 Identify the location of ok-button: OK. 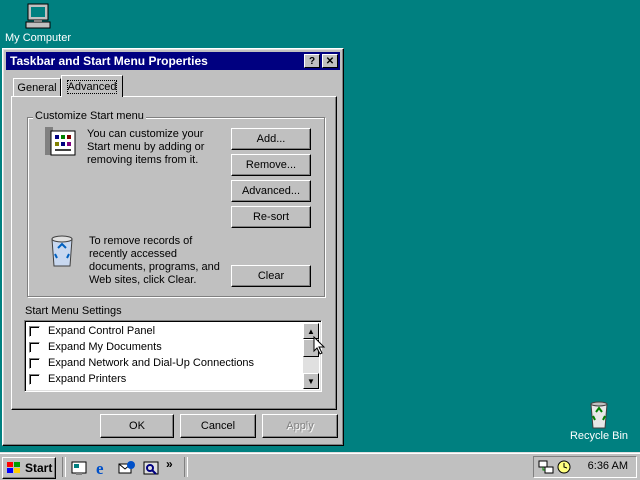
(137, 426).